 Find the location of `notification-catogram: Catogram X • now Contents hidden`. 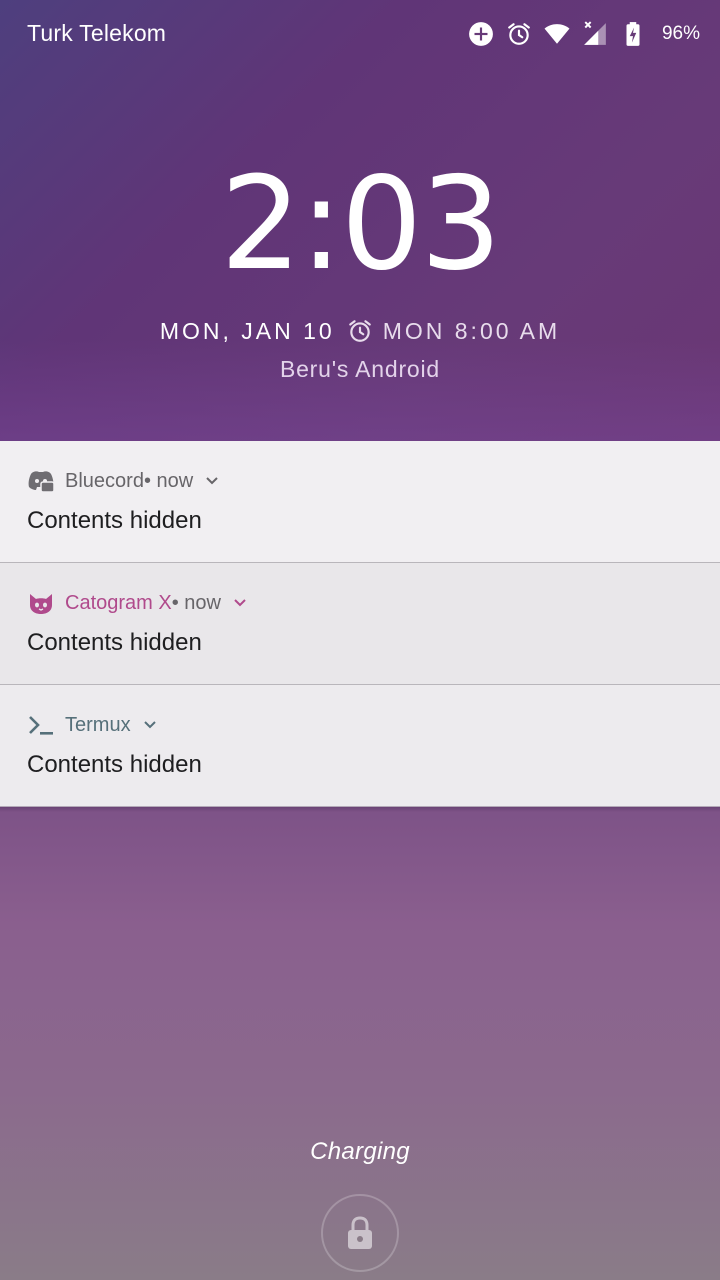

notification-catogram: Catogram X • now Contents hidden is located at coordinates (360, 624).